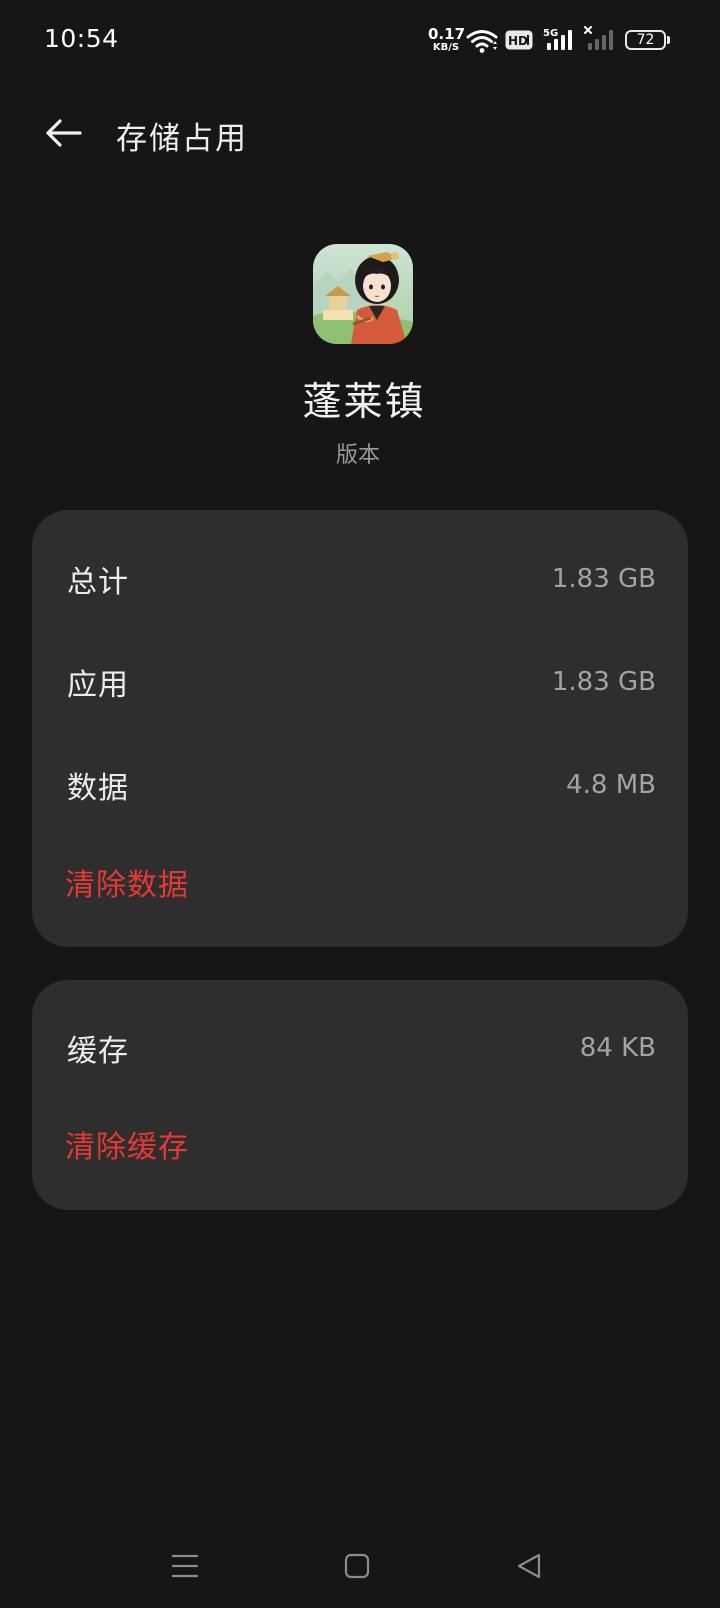 The height and width of the screenshot is (1608, 720). I want to click on app-version-label: 版本, so click(357, 455).